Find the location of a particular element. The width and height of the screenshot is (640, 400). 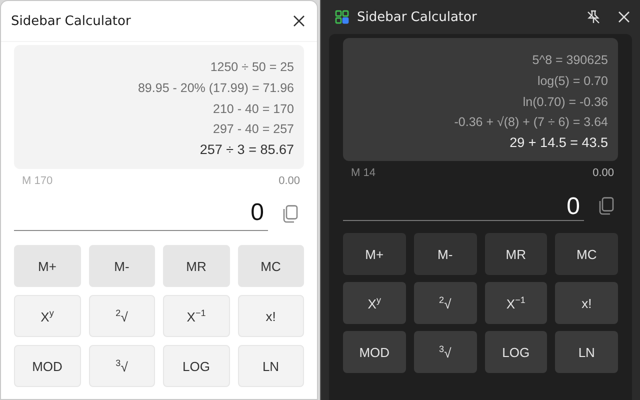

history-entry: -0.36 + √(8) + (7 ÷ 6) = 3.64 is located at coordinates (531, 123).